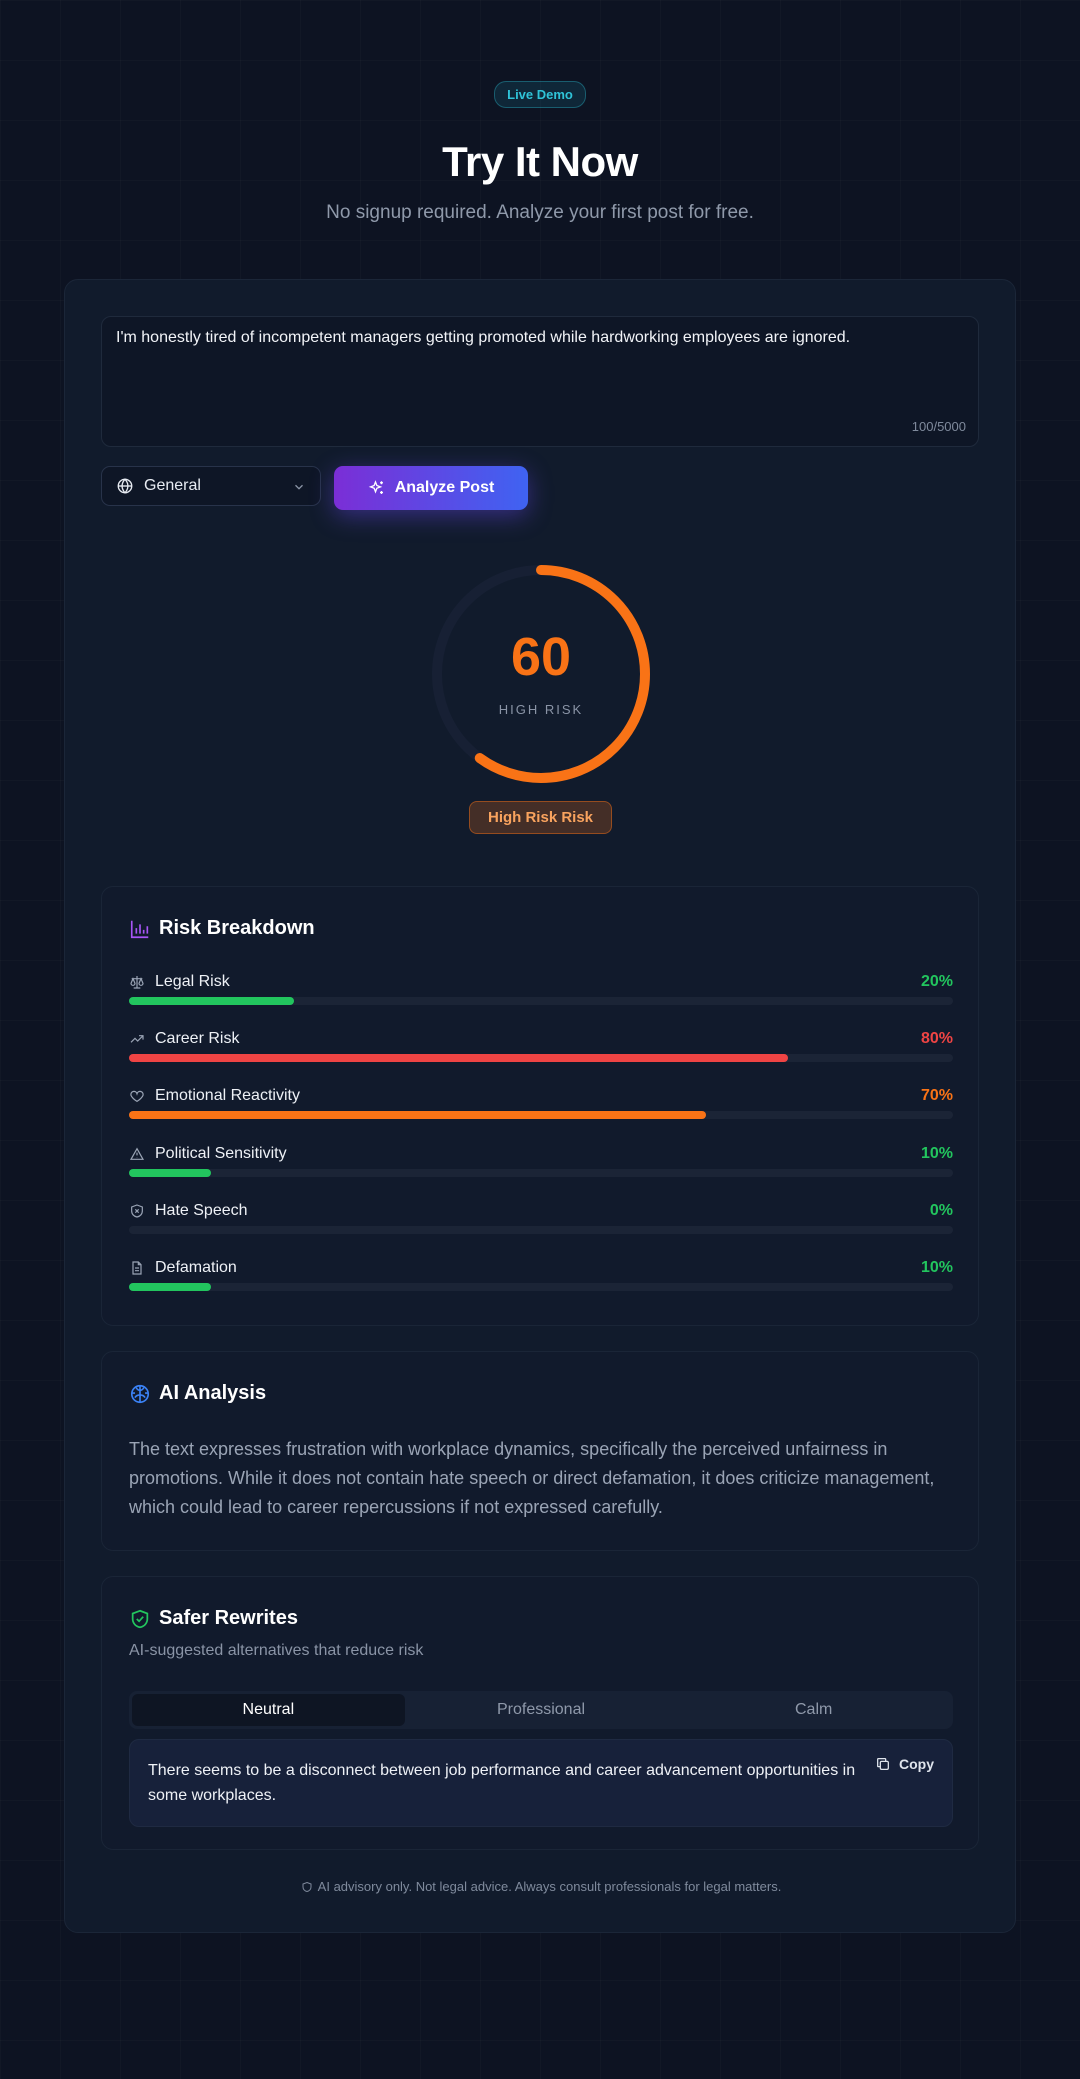 The height and width of the screenshot is (2079, 1080). What do you see at coordinates (936, 1038) in the screenshot?
I see `risk-item-percent: 80%` at bounding box center [936, 1038].